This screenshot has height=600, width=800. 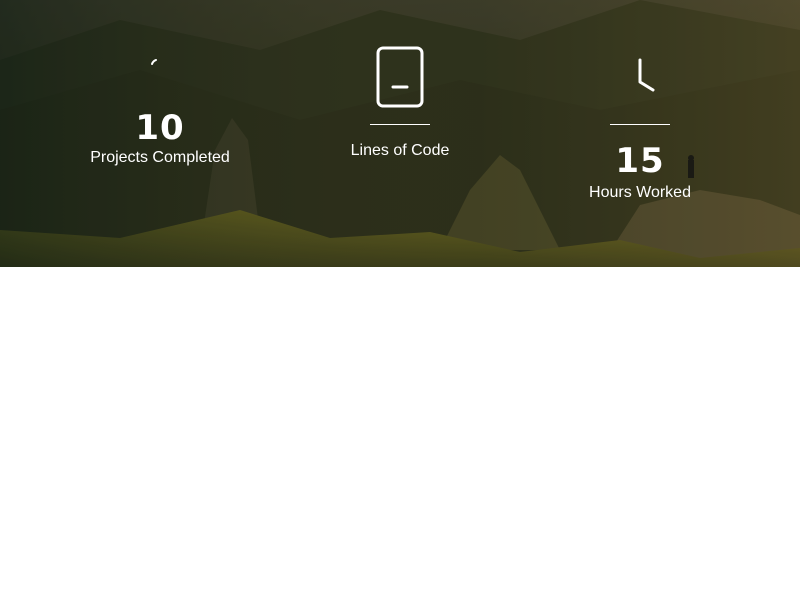 I want to click on spinner-icon, so click(x=154, y=62).